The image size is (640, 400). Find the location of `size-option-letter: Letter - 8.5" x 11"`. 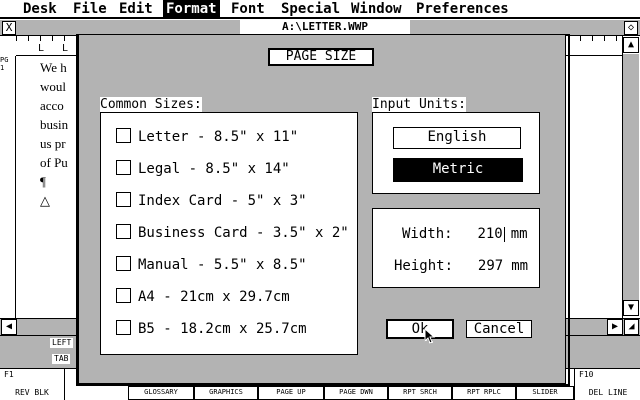

size-option-letter: Letter - 8.5" x 11" is located at coordinates (207, 136).